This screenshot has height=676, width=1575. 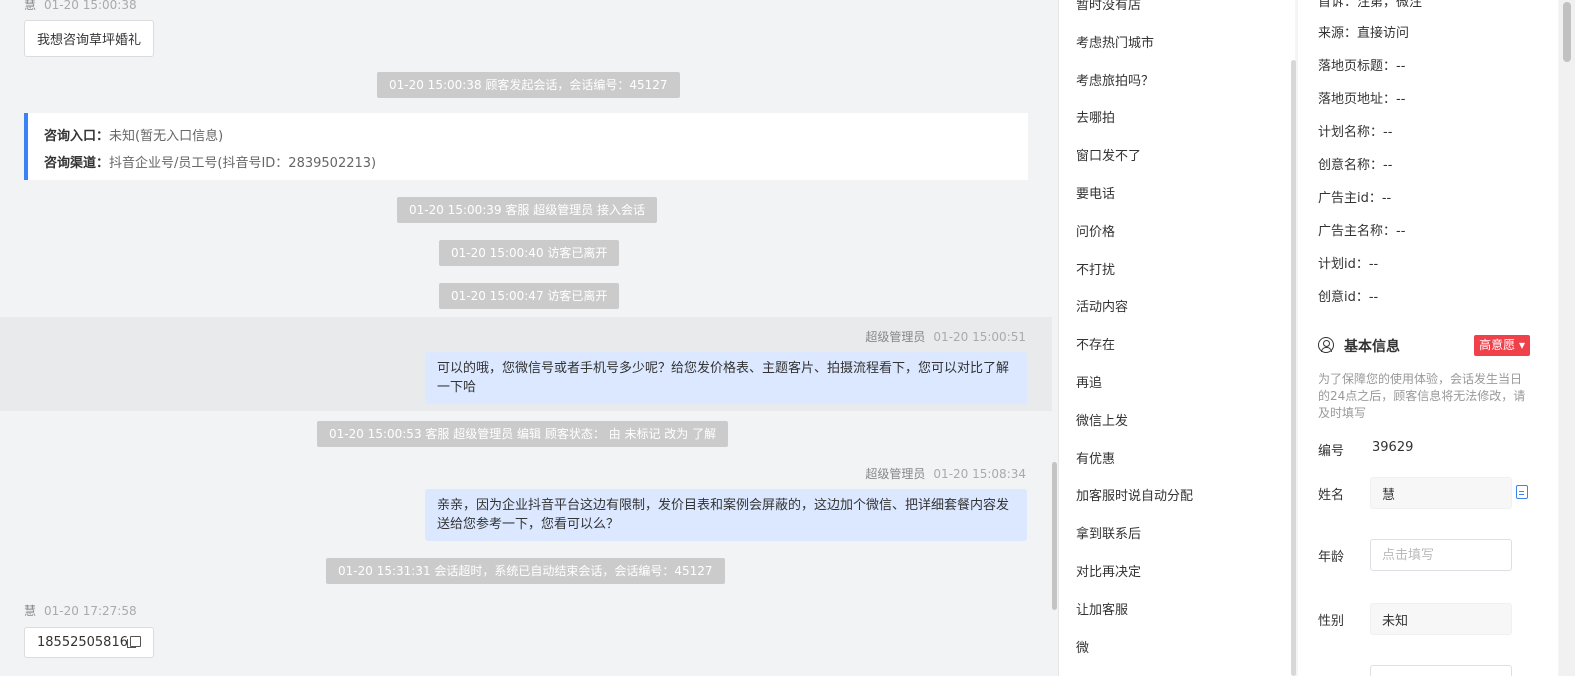 What do you see at coordinates (1134, 573) in the screenshot?
I see `quick-reply-item: 对比再决定` at bounding box center [1134, 573].